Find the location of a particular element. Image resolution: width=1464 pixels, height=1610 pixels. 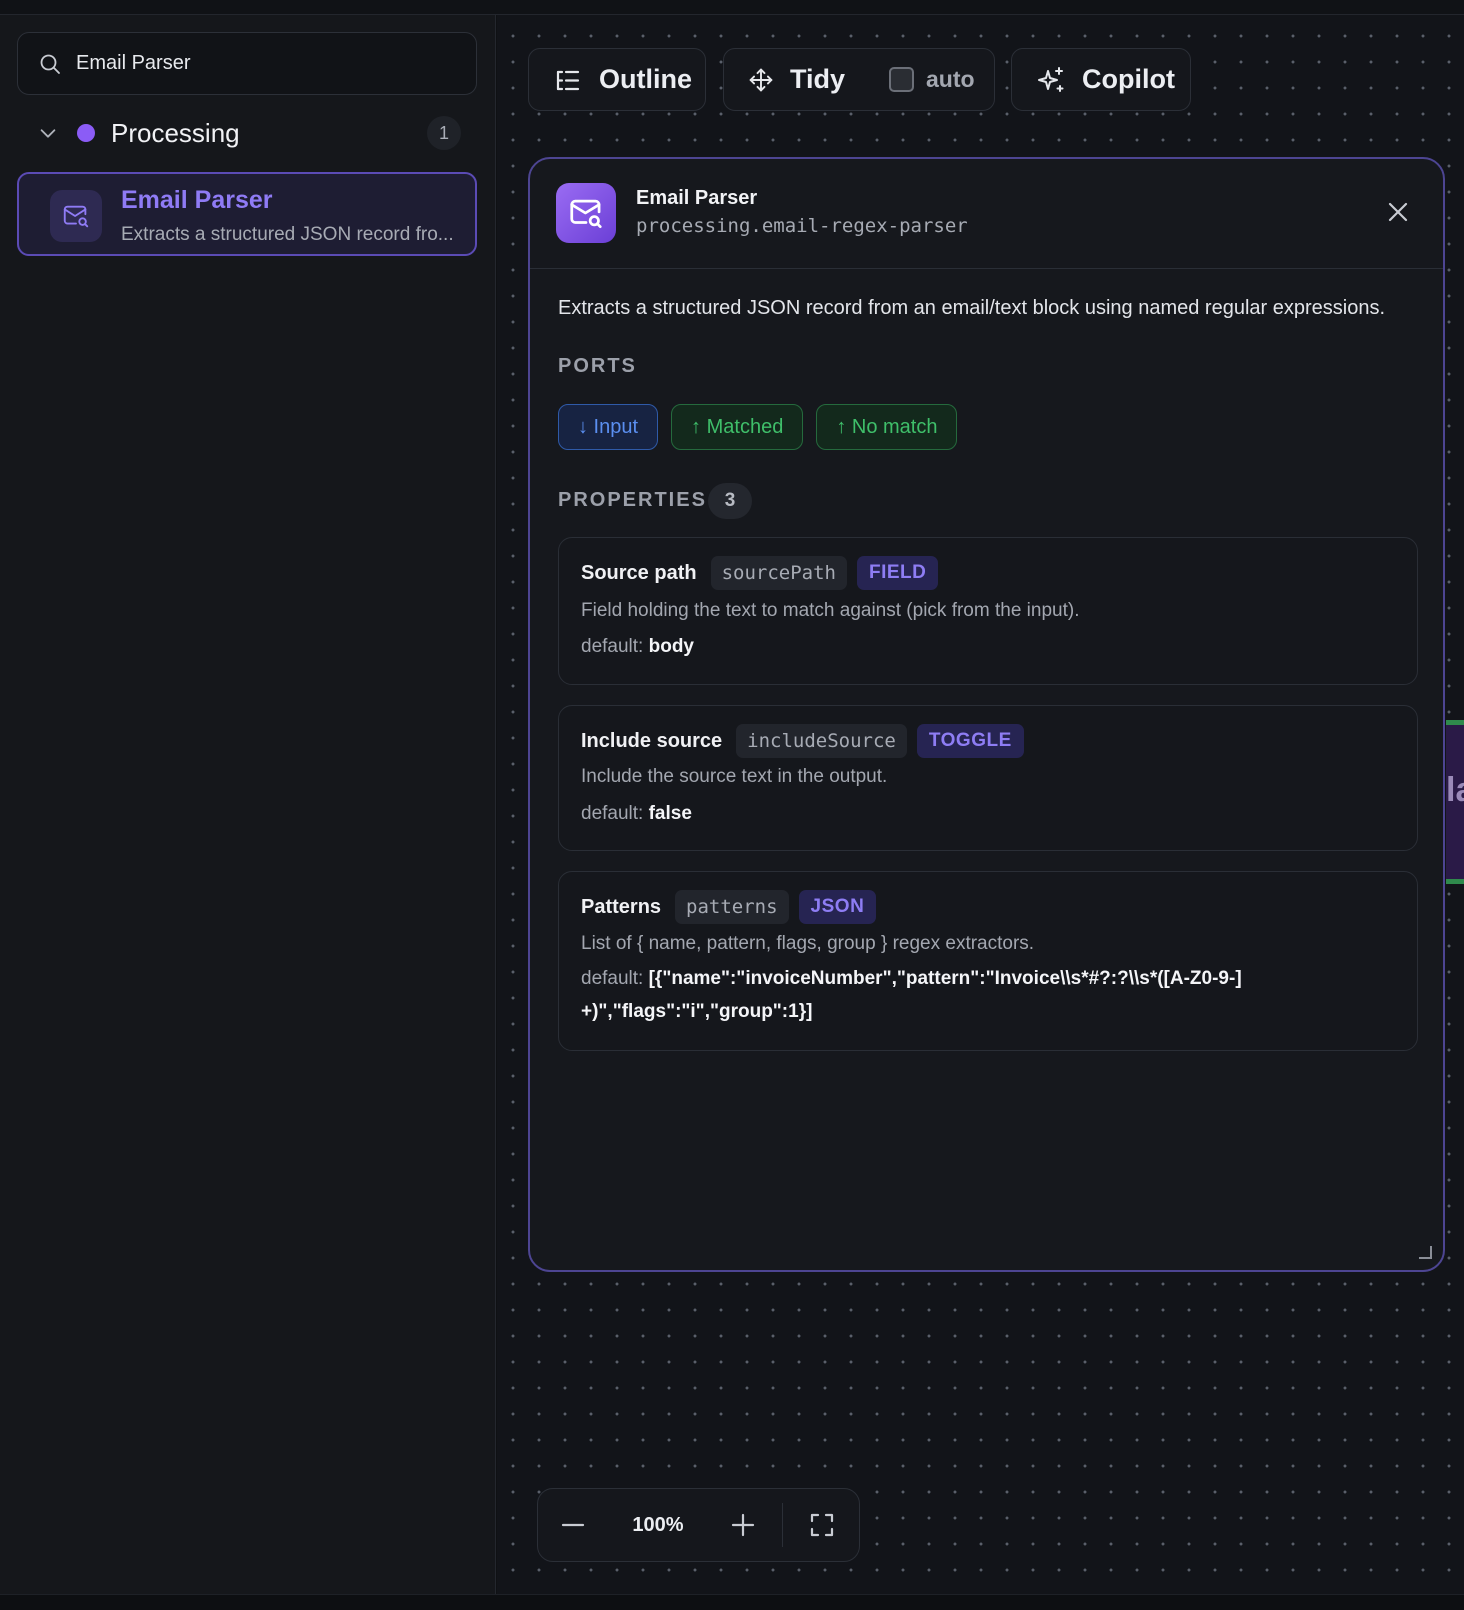

port-no-match: ↑ No match is located at coordinates (887, 427).